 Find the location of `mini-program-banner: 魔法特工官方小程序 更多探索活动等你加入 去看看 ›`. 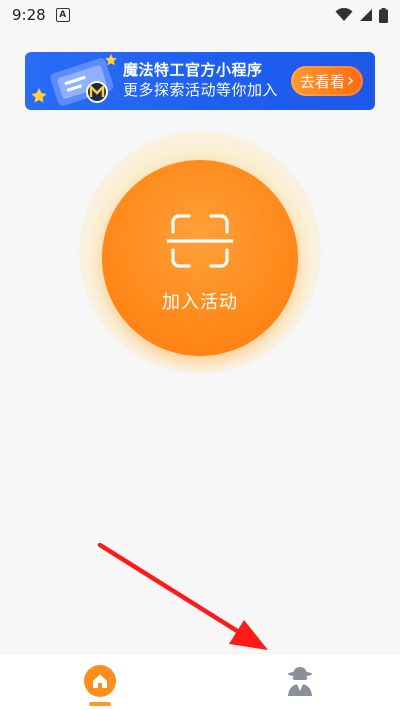

mini-program-banner: 魔法特工官方小程序 更多探索活动等你加入 去看看 › is located at coordinates (200, 81).